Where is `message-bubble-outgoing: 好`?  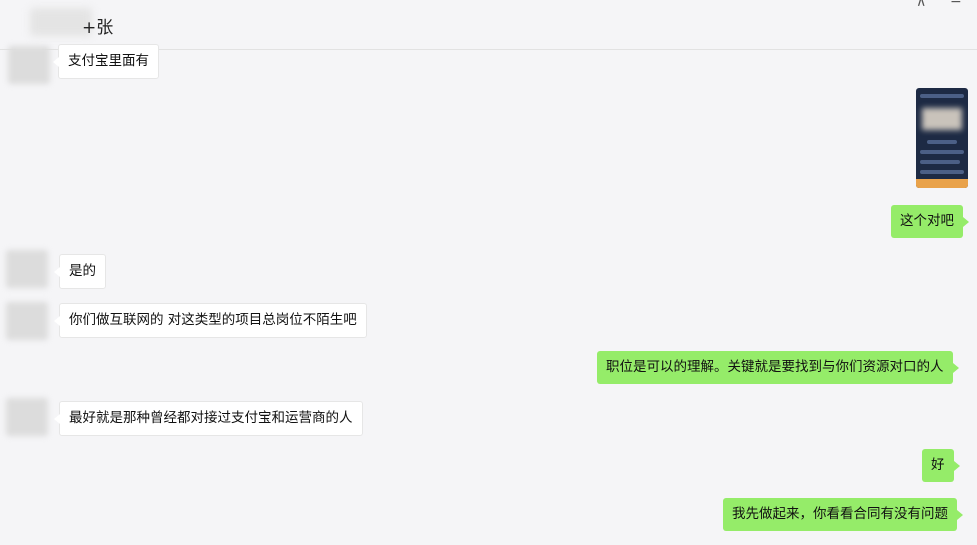
message-bubble-outgoing: 好 is located at coordinates (940, 465).